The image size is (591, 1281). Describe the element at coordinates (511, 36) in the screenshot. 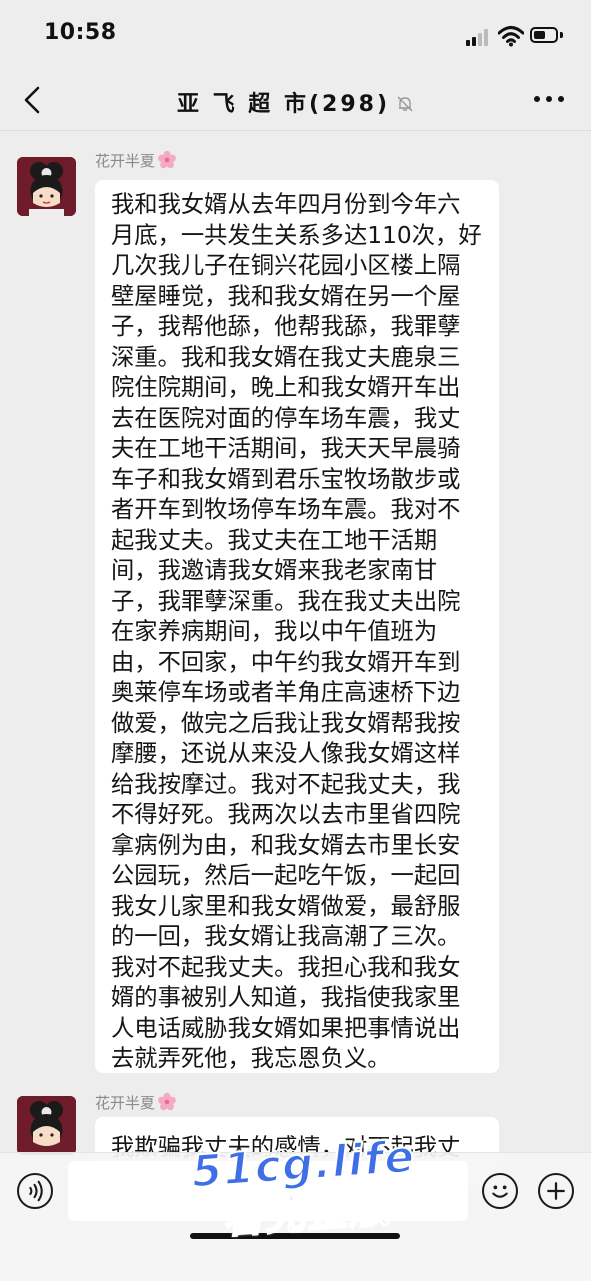

I see `wifi-icon` at that location.